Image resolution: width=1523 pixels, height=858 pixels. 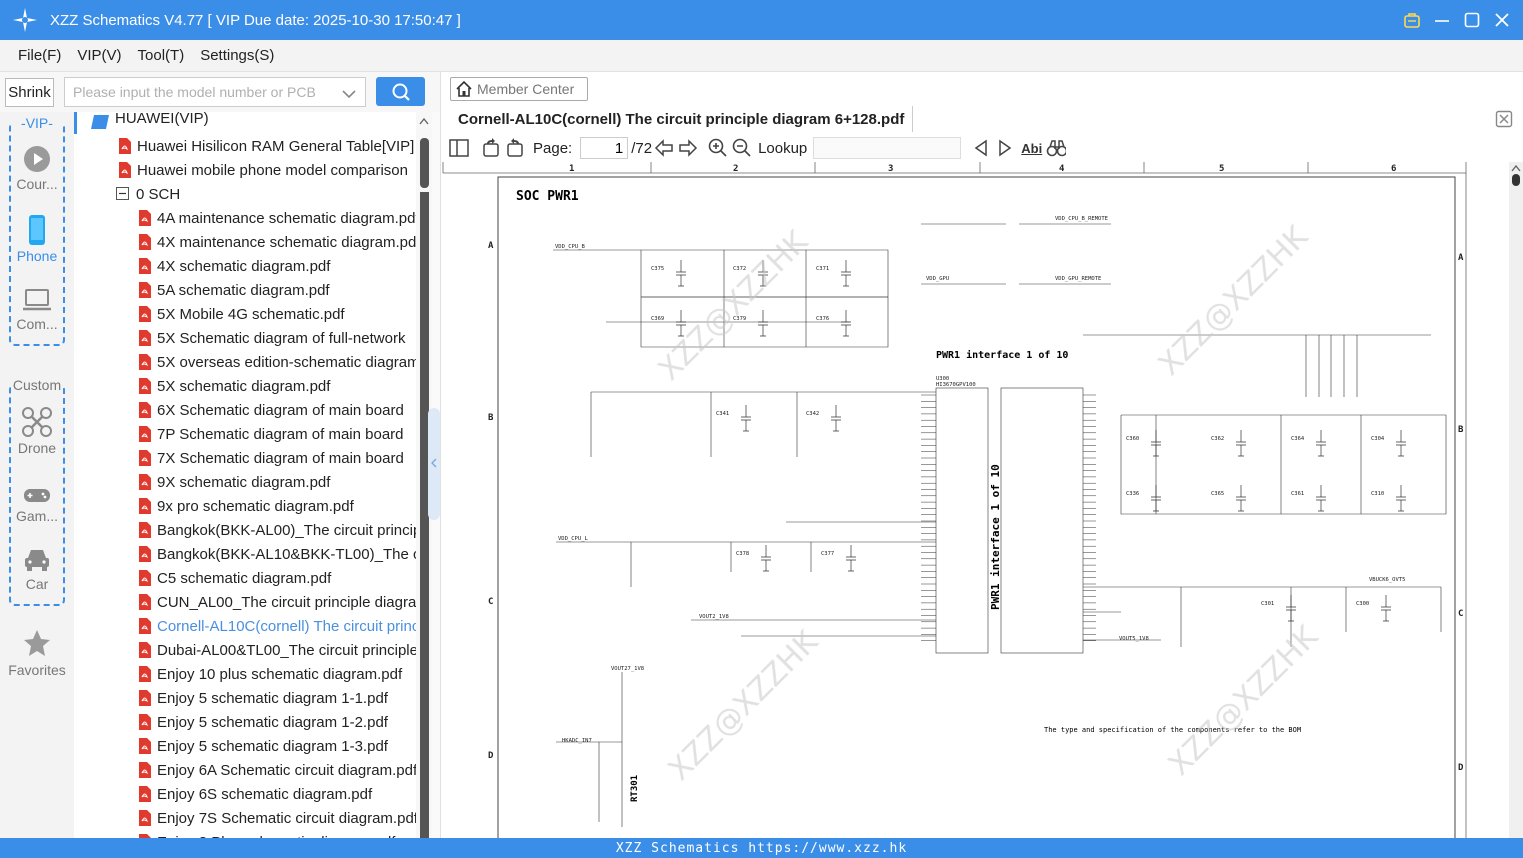 What do you see at coordinates (234, 578) in the screenshot?
I see `tree-file-item: C5 schematic diagram.pdf` at bounding box center [234, 578].